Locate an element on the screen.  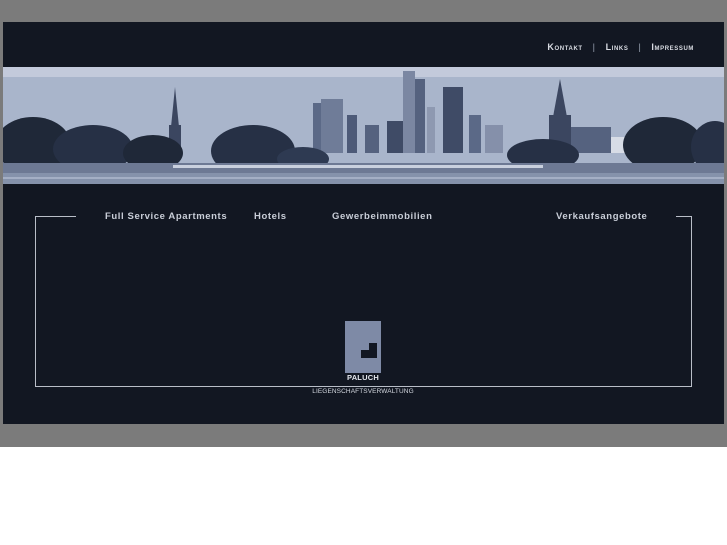
main-nav-full-service-apartments: Full Service Apartments is located at coordinates (166, 216).